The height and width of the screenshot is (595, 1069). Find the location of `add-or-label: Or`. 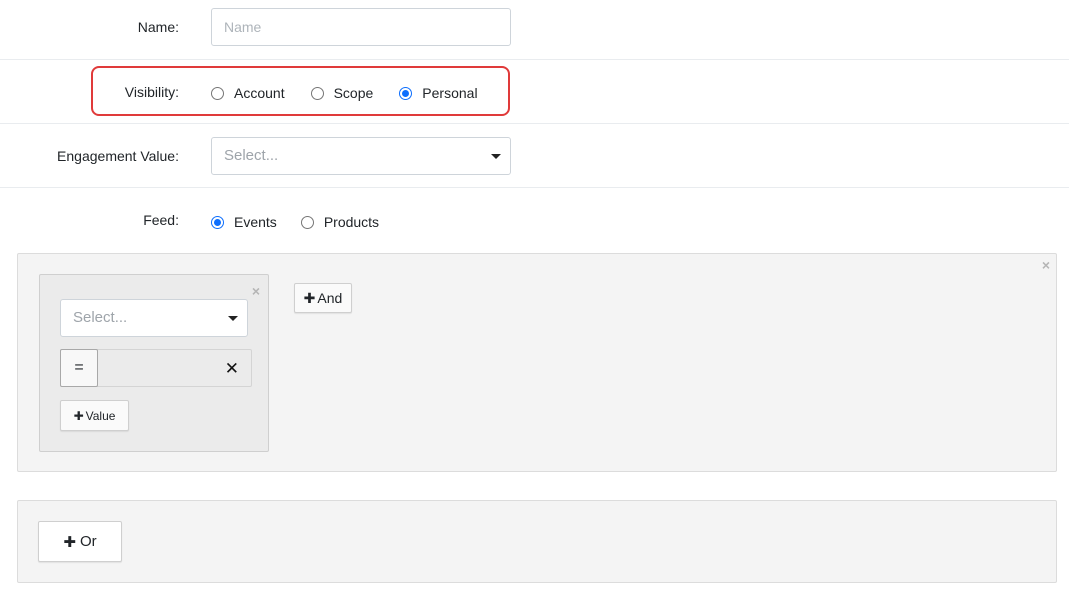

add-or-label: Or is located at coordinates (88, 541).